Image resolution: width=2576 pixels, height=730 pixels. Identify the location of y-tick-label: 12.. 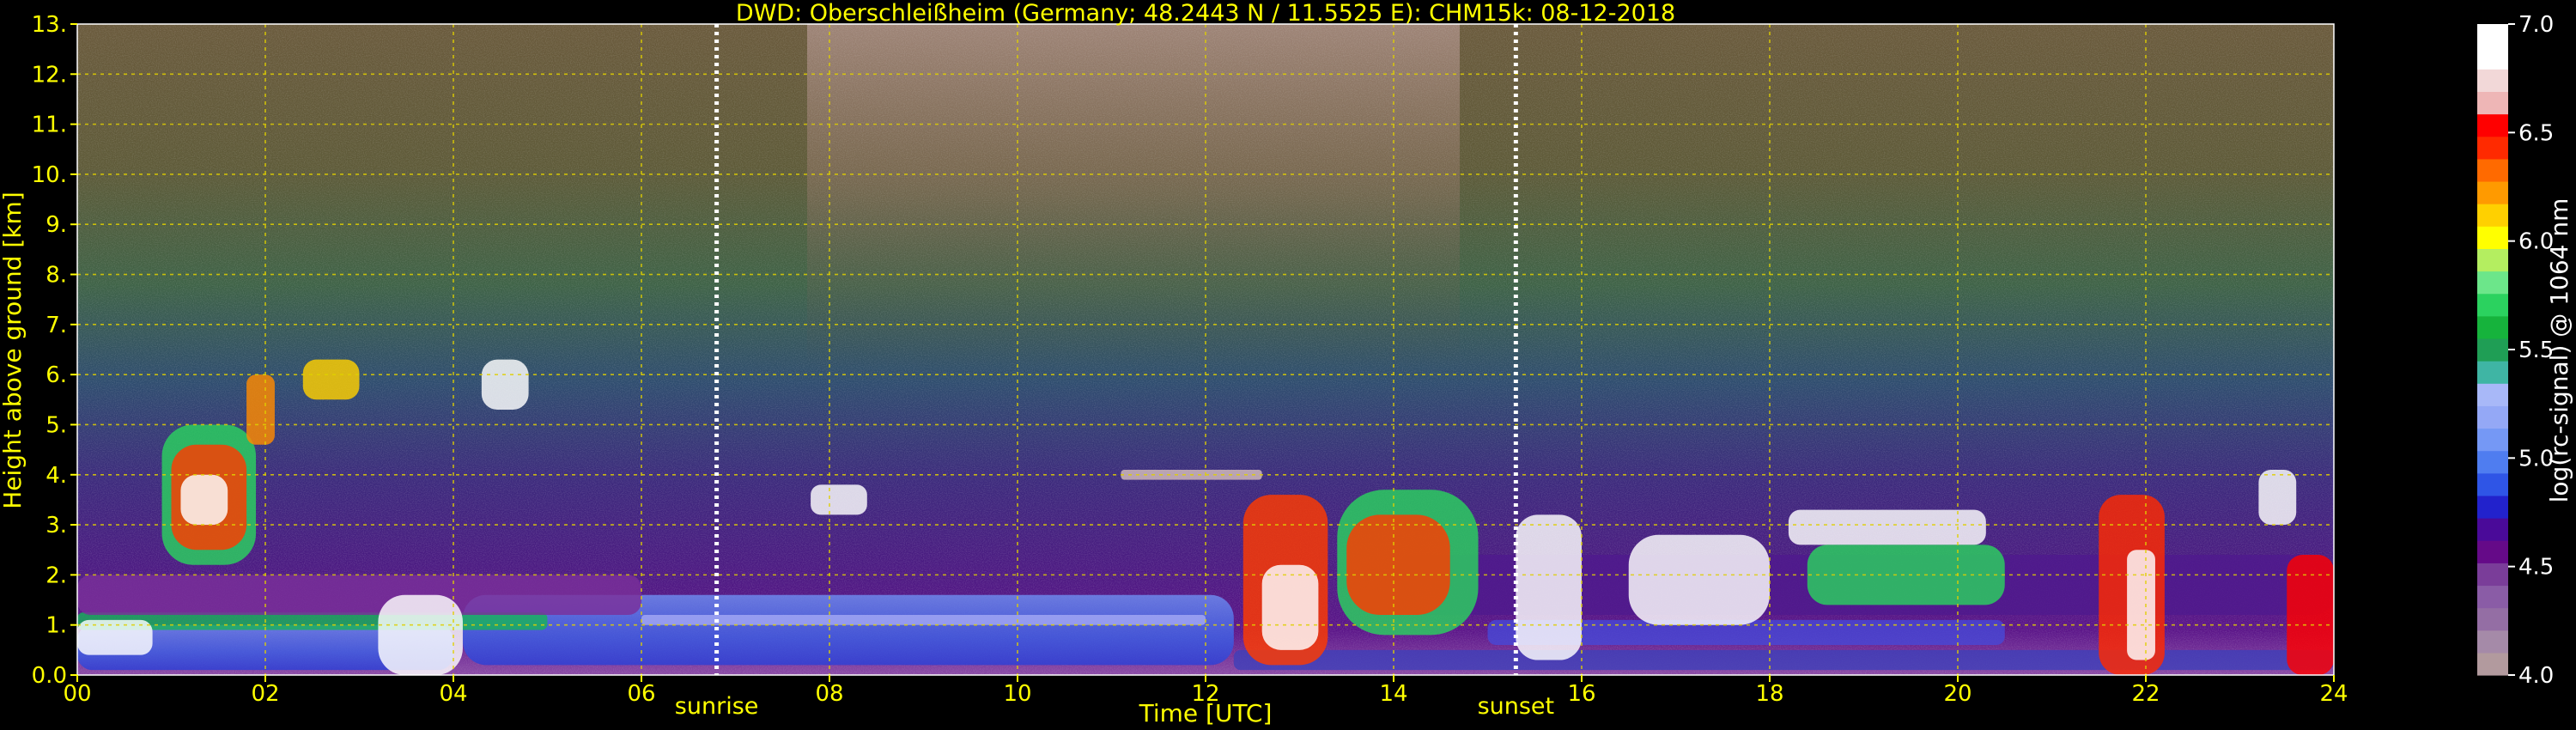
(49, 75).